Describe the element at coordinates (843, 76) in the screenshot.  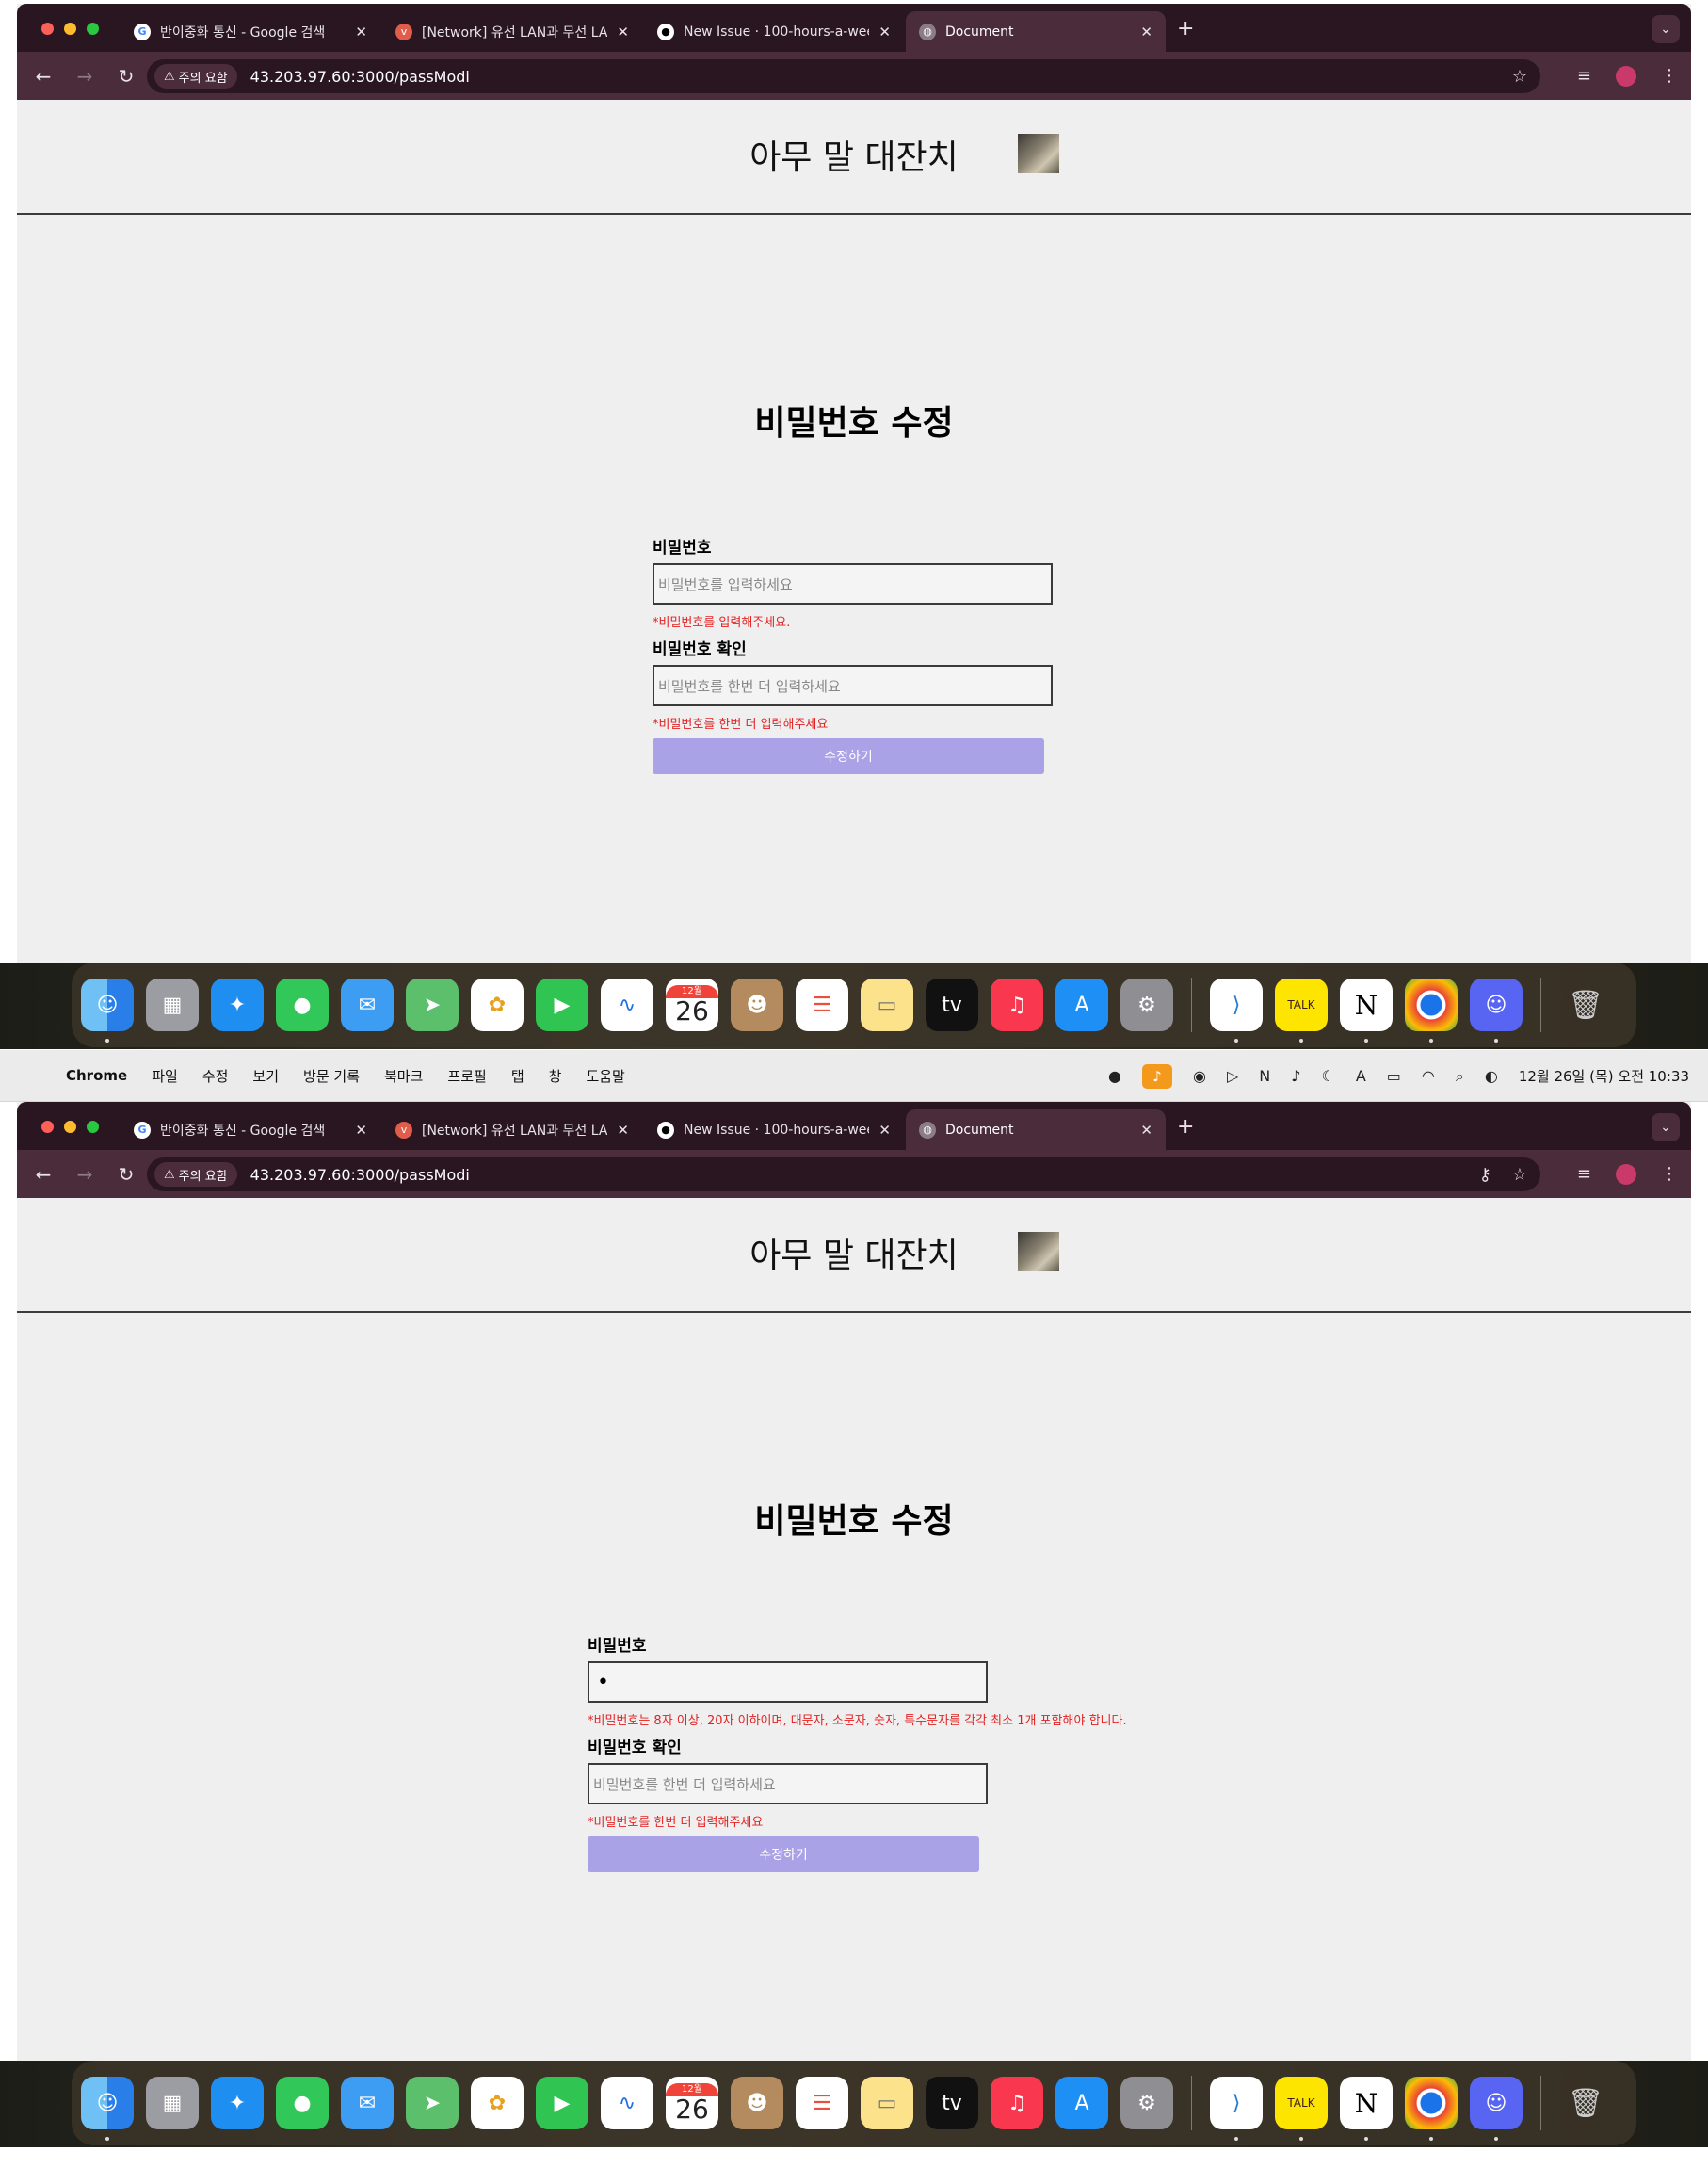
I see `address-bar: ⚠ 주의 요함 43.203.97.60:3000/passModi ☆` at that location.